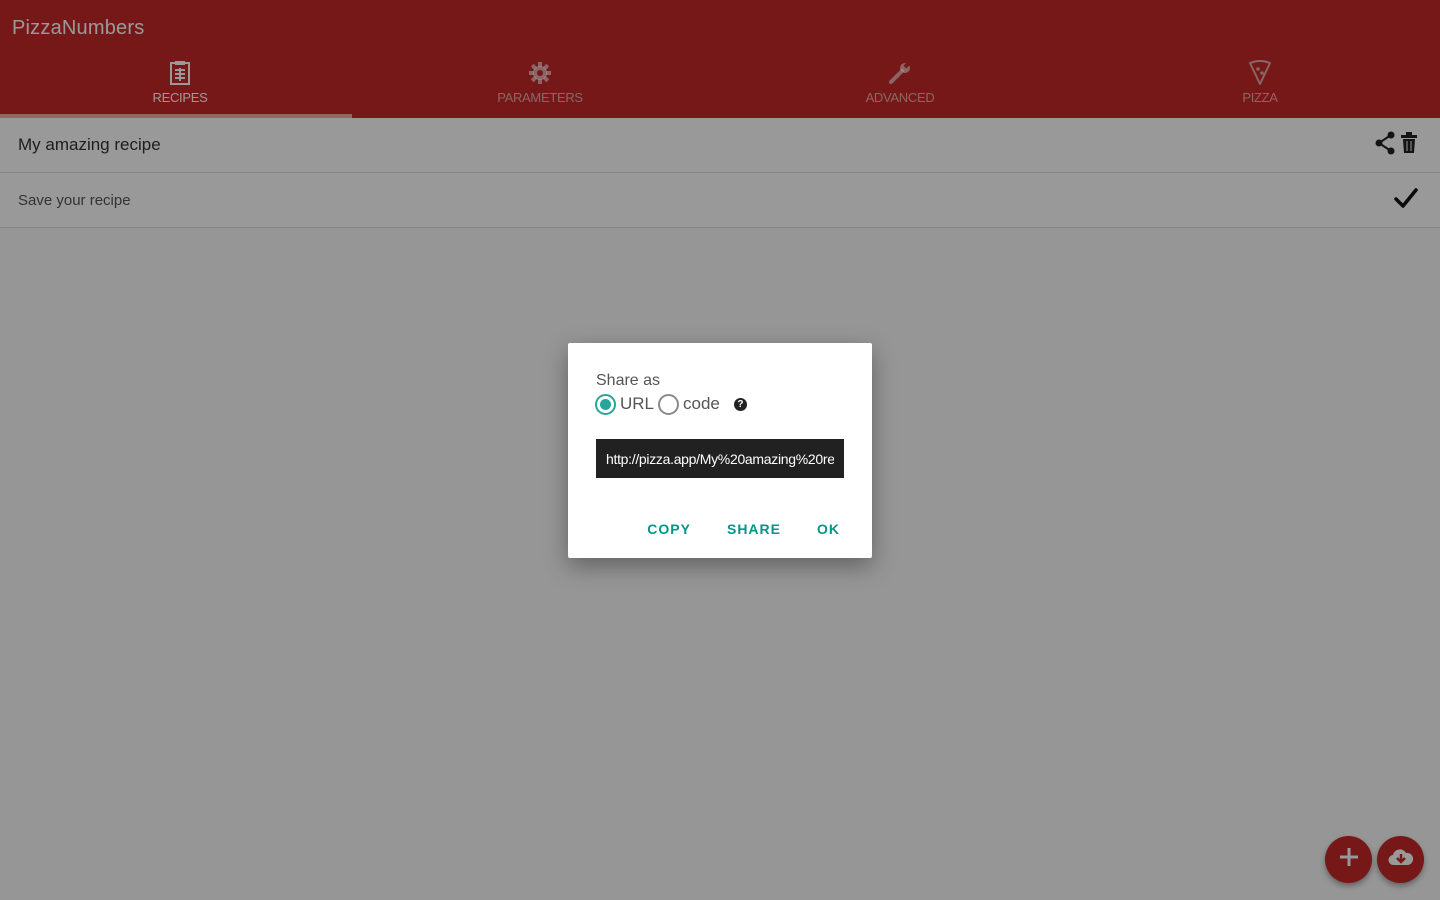 The image size is (1440, 900). Describe the element at coordinates (740, 404) in the screenshot. I see `help-icon: ?` at that location.